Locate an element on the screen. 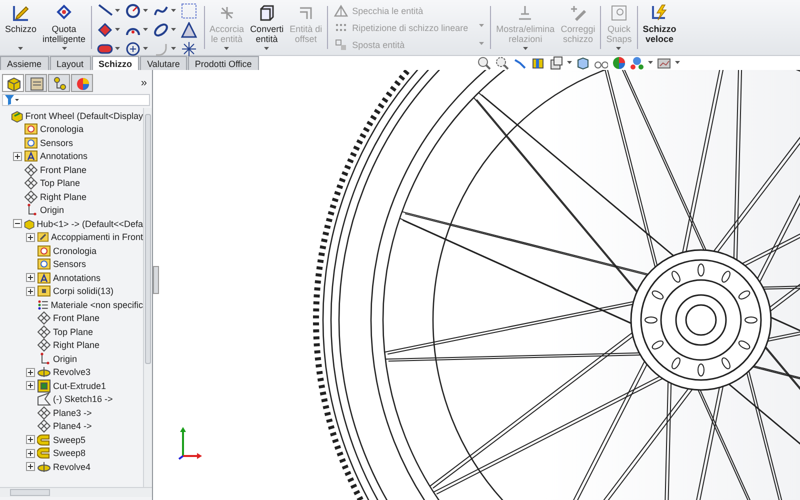 This screenshot has width=800, height=500. sketch-icon is located at coordinates (44, 399).